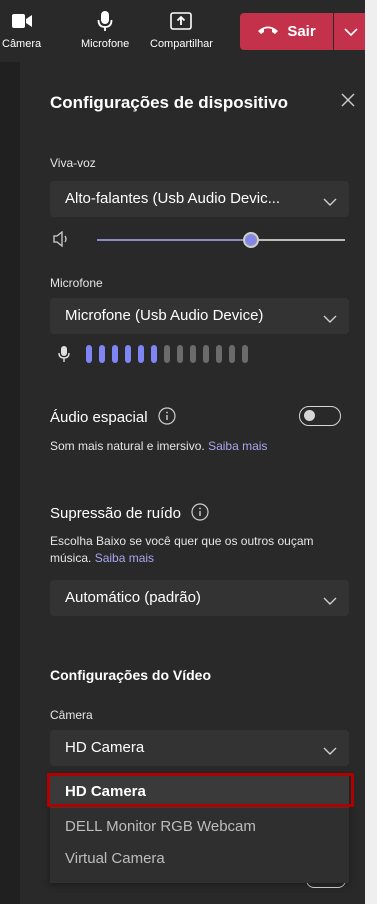 The width and height of the screenshot is (377, 904). What do you see at coordinates (10, 483) in the screenshot?
I see `left-rail` at bounding box center [10, 483].